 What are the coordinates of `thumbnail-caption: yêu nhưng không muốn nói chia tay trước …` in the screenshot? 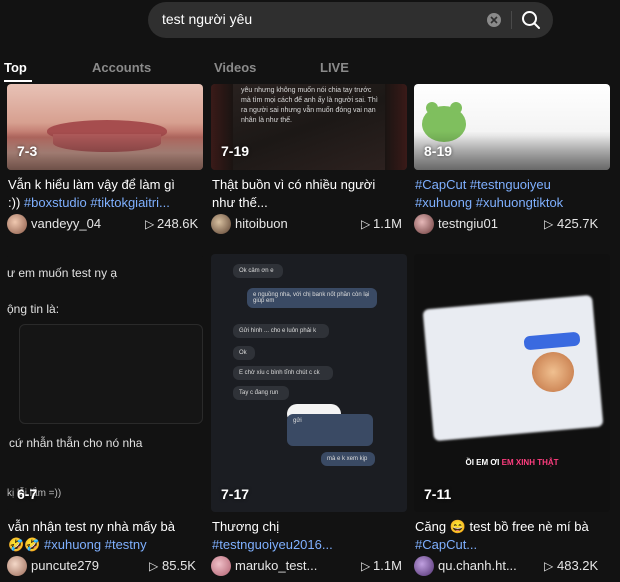 It's located at (309, 105).